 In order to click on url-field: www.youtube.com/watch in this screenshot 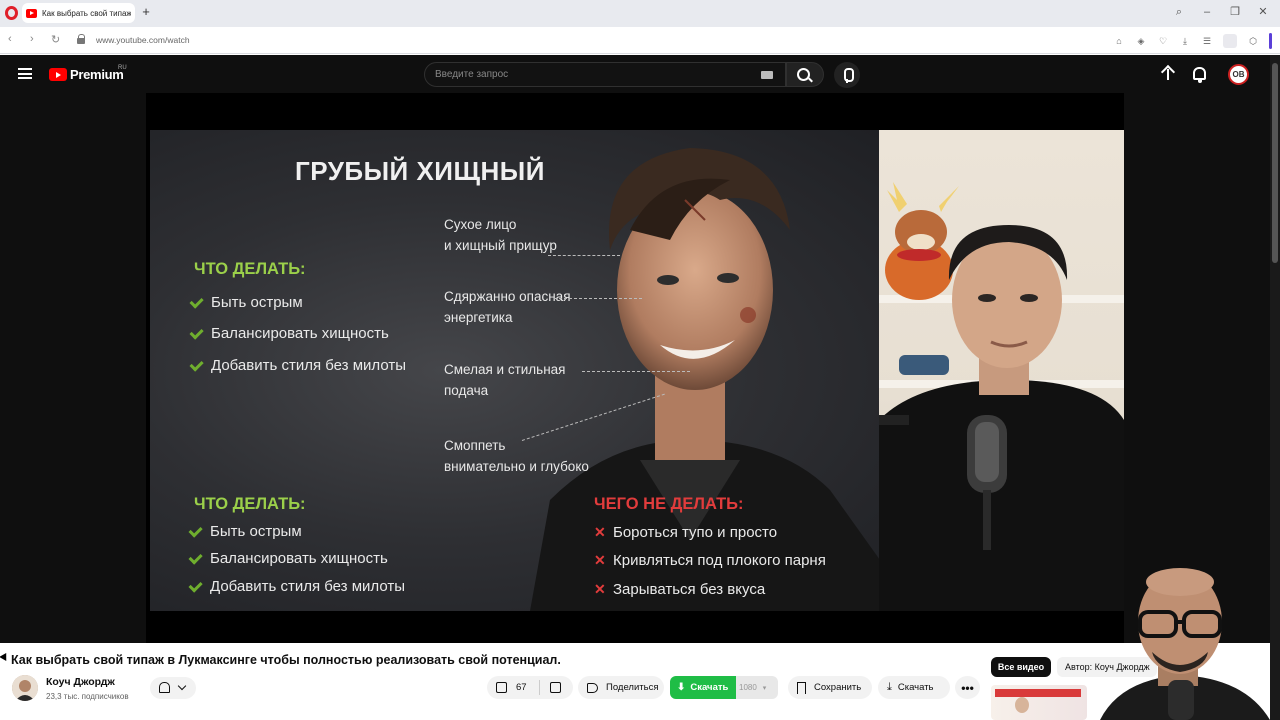, I will do `click(143, 40)`.